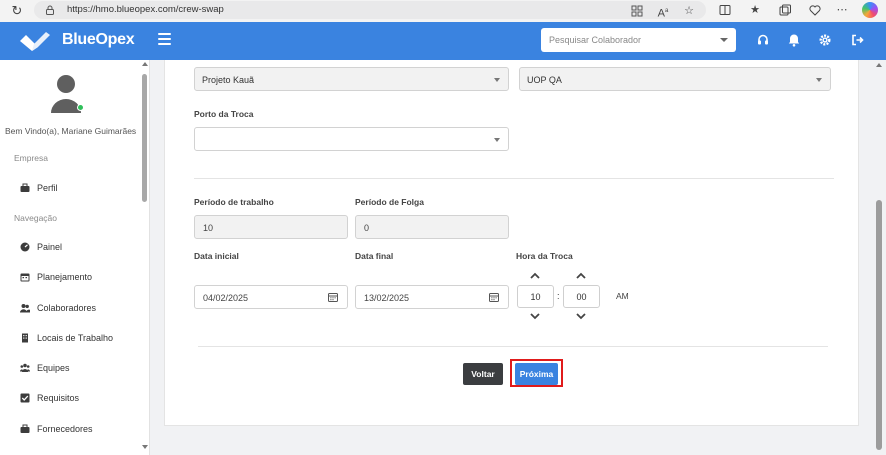 The image size is (886, 455). Describe the element at coordinates (432, 297) in the screenshot. I see `data-final-field: 13/02/2025` at that location.